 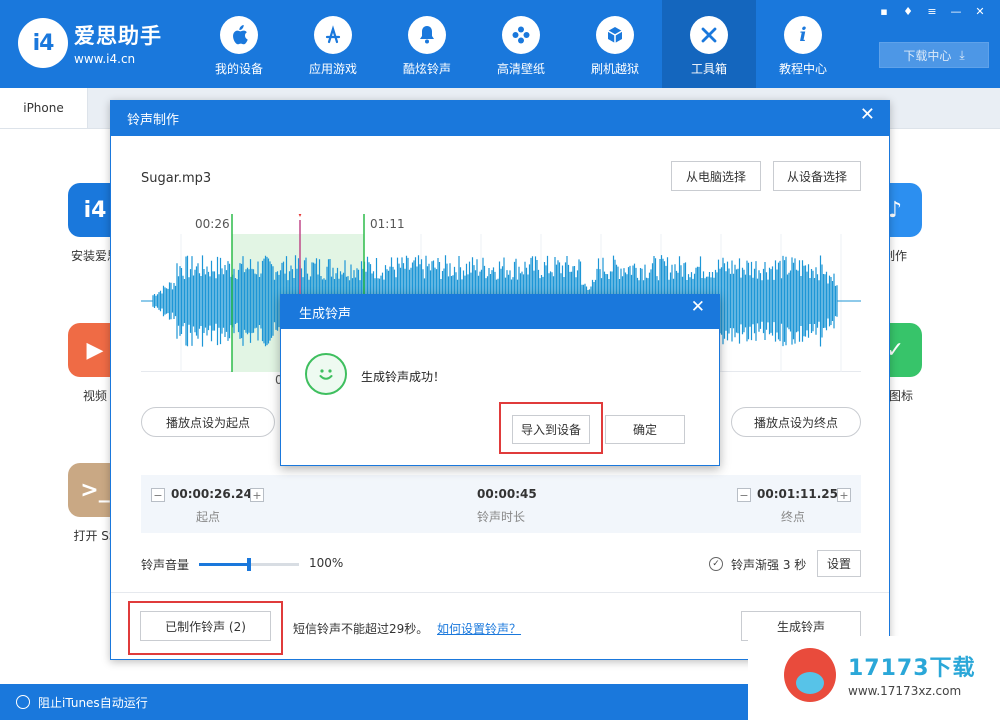 What do you see at coordinates (205, 626) in the screenshot?
I see `made-ringtones-button: 已制作铃声 (2)` at bounding box center [205, 626].